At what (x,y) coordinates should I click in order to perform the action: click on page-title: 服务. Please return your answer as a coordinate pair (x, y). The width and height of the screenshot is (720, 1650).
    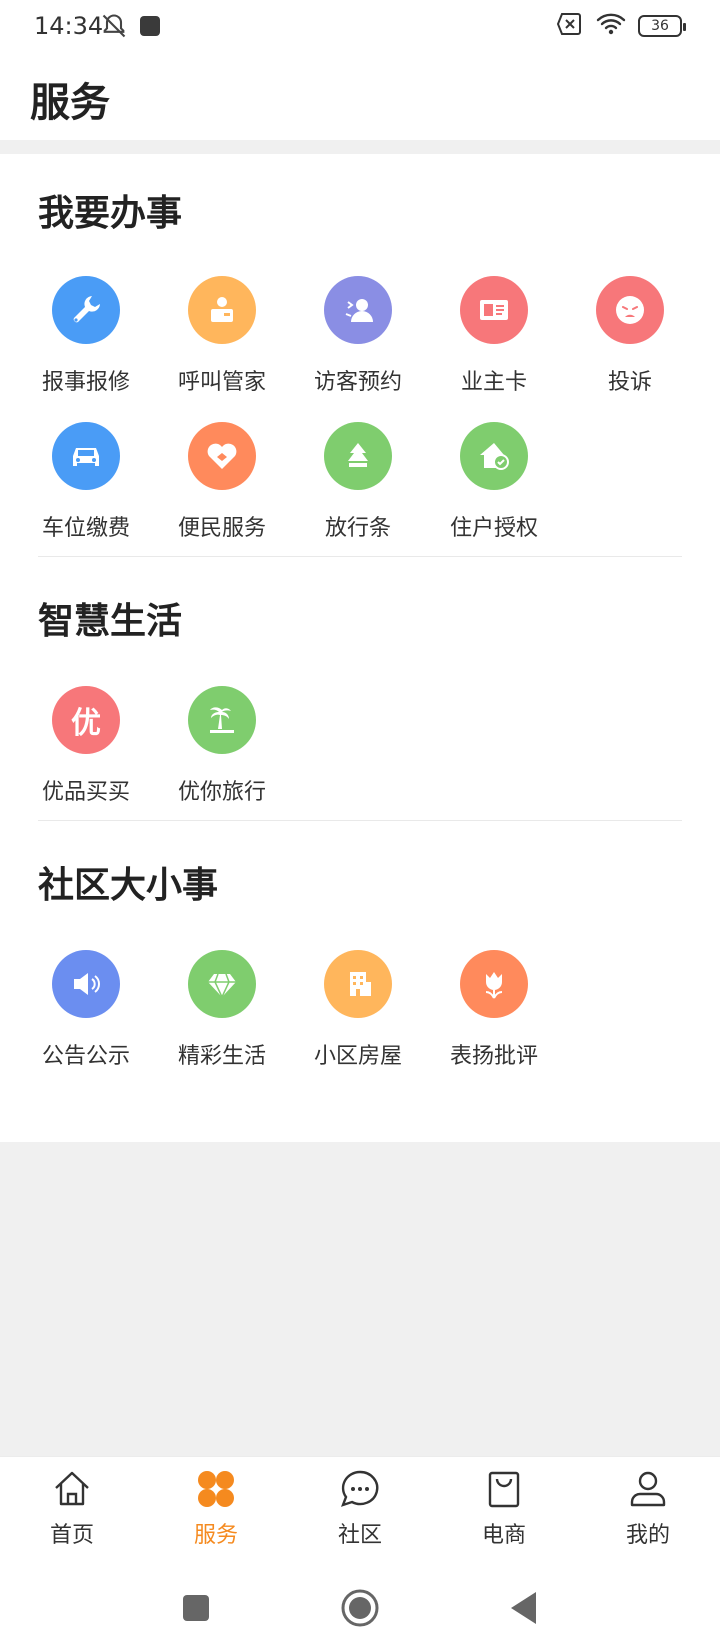
    Looking at the image, I should click on (70, 103).